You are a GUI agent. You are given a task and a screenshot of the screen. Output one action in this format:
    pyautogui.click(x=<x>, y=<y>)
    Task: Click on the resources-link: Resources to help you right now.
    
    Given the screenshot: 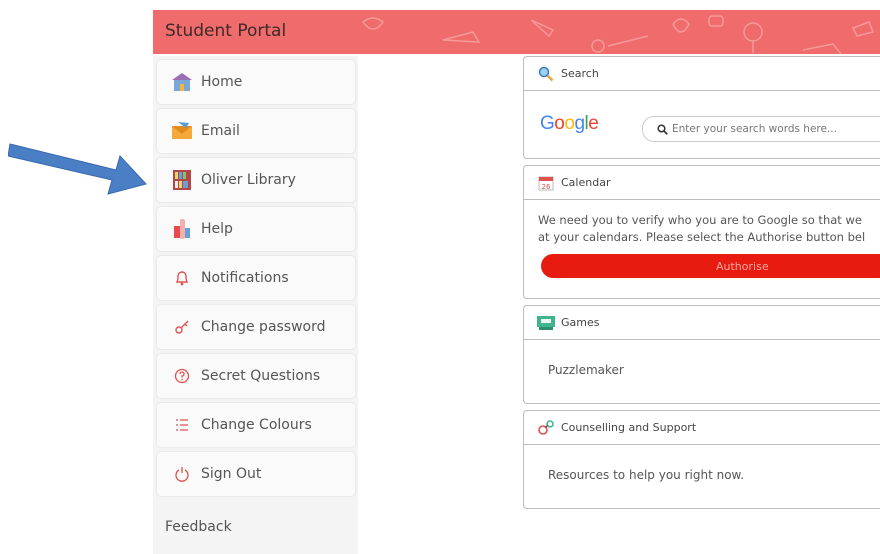 What is the action you would take?
    pyautogui.click(x=646, y=475)
    